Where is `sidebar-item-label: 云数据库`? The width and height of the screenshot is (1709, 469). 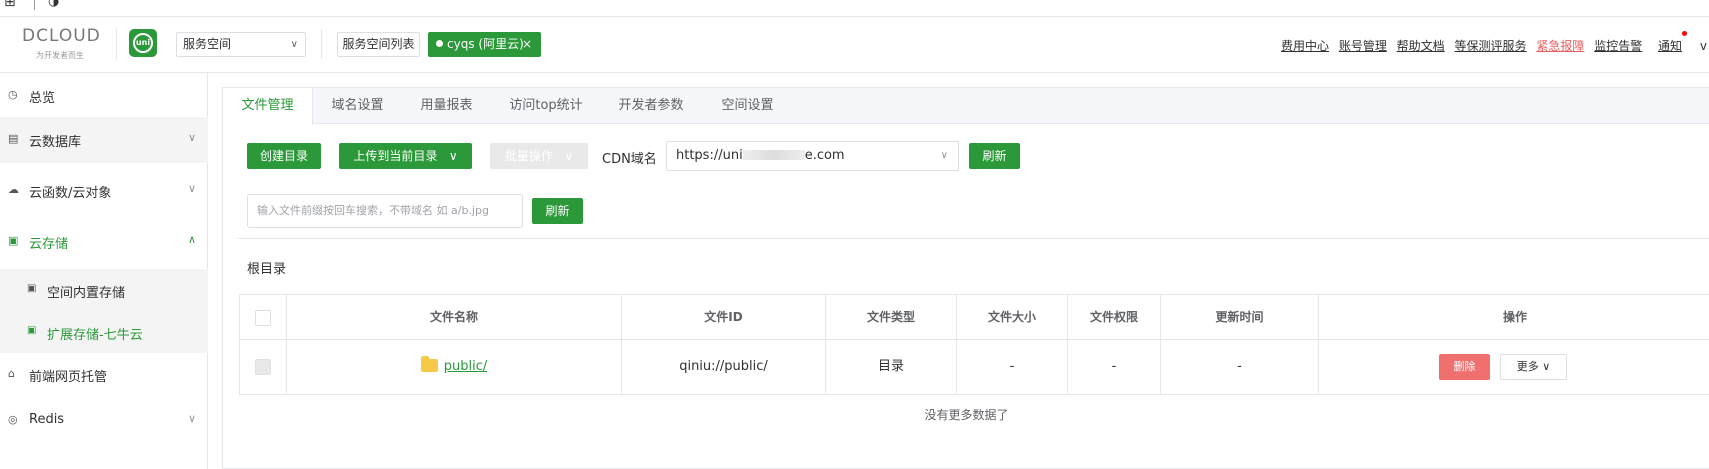
sidebar-item-label: 云数据库 is located at coordinates (55, 142).